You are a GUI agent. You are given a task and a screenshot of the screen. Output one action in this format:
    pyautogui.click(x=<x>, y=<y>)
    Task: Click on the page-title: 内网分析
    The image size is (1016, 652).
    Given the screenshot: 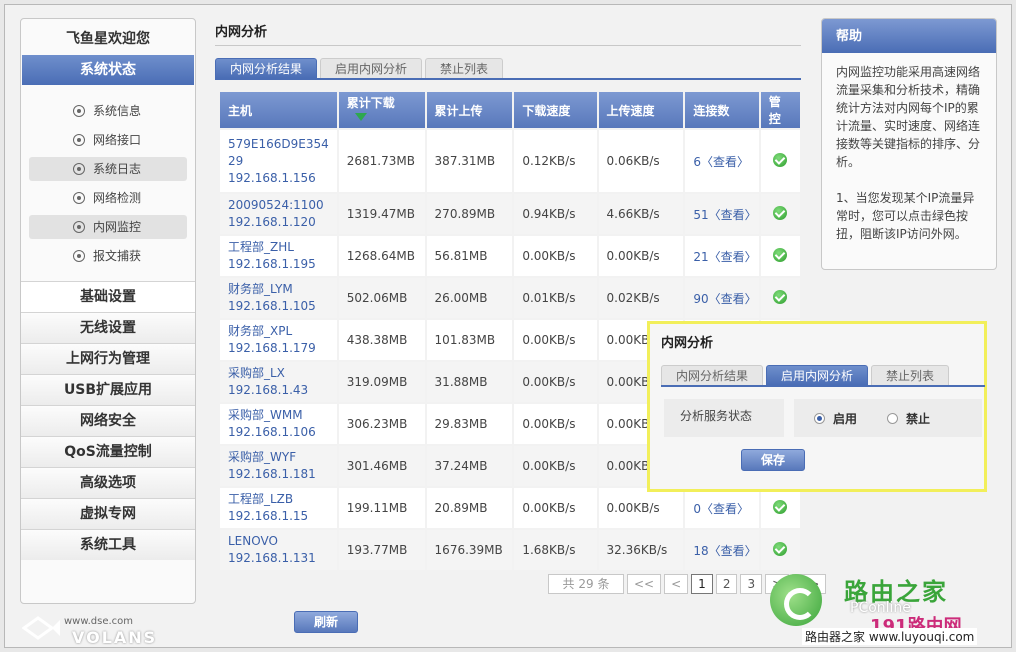 What is the action you would take?
    pyautogui.click(x=508, y=33)
    